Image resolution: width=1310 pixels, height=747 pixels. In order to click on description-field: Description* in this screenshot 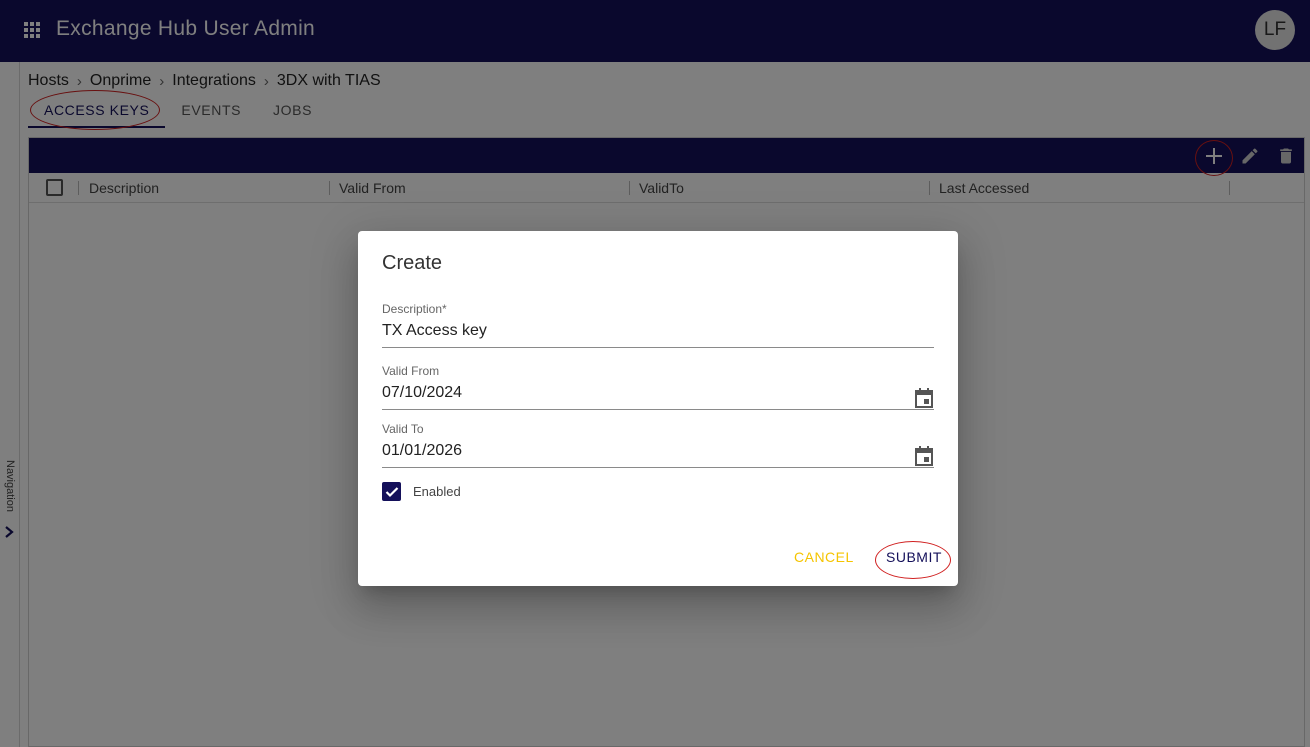, I will do `click(658, 325)`.